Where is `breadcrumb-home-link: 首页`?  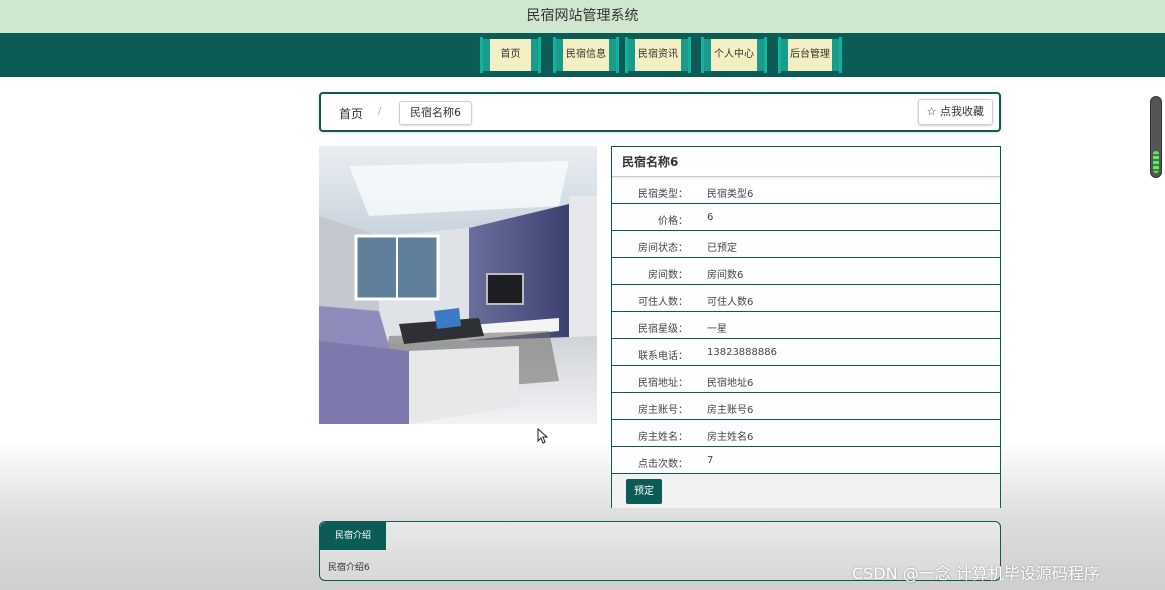 breadcrumb-home-link: 首页 is located at coordinates (351, 113).